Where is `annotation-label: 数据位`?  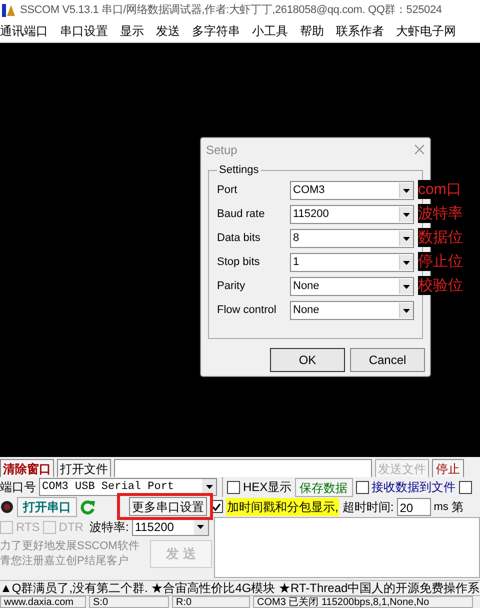
annotation-label: 数据位 is located at coordinates (440, 237).